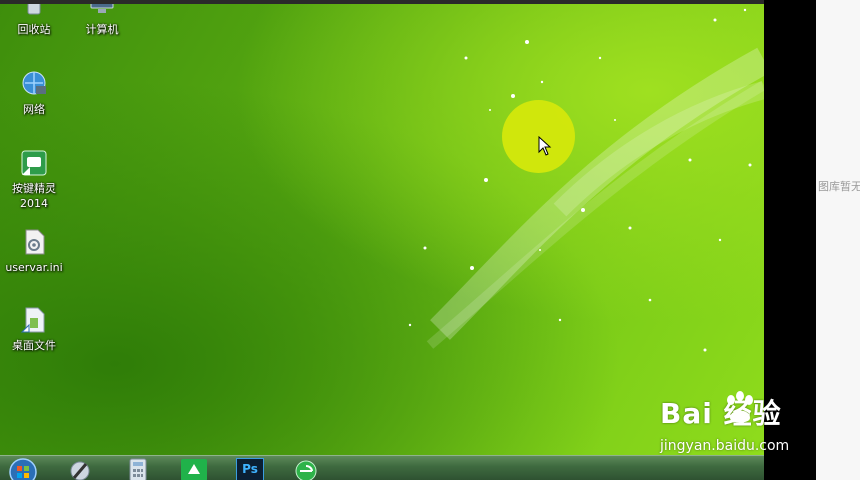 The width and height of the screenshot is (860, 480). Describe the element at coordinates (34, 180) in the screenshot. I see `desktop-icon-anjian-jingling: 按键精灵 2014` at that location.